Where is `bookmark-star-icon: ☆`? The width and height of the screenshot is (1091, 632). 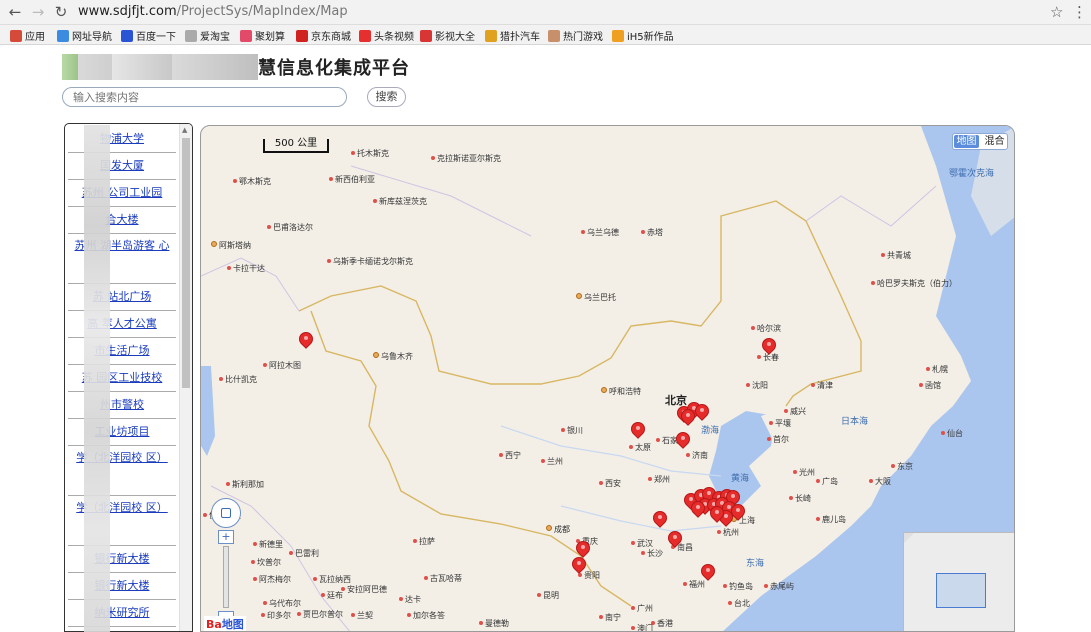 bookmark-star-icon: ☆ is located at coordinates (1056, 12).